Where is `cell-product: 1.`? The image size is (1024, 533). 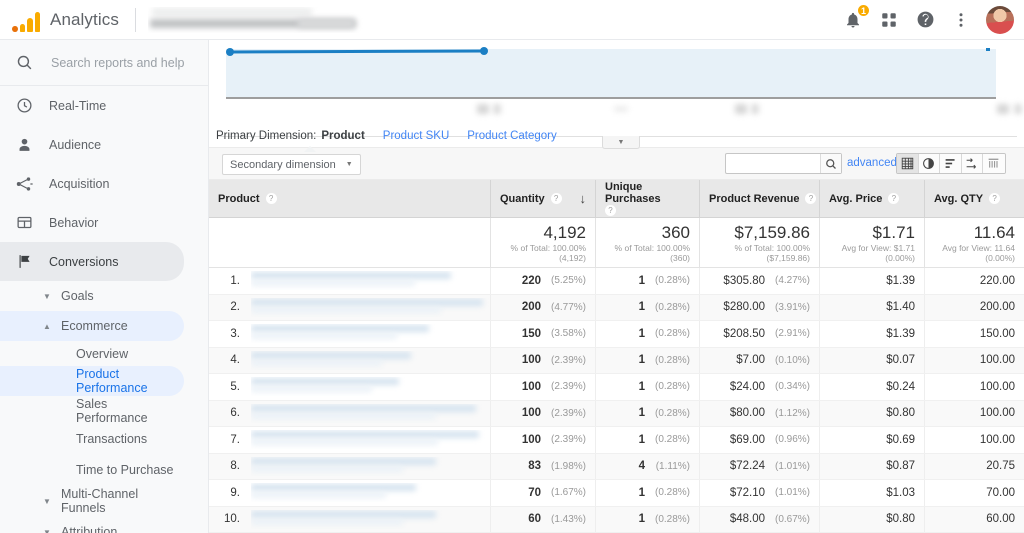 cell-product: 1. is located at coordinates (349, 281).